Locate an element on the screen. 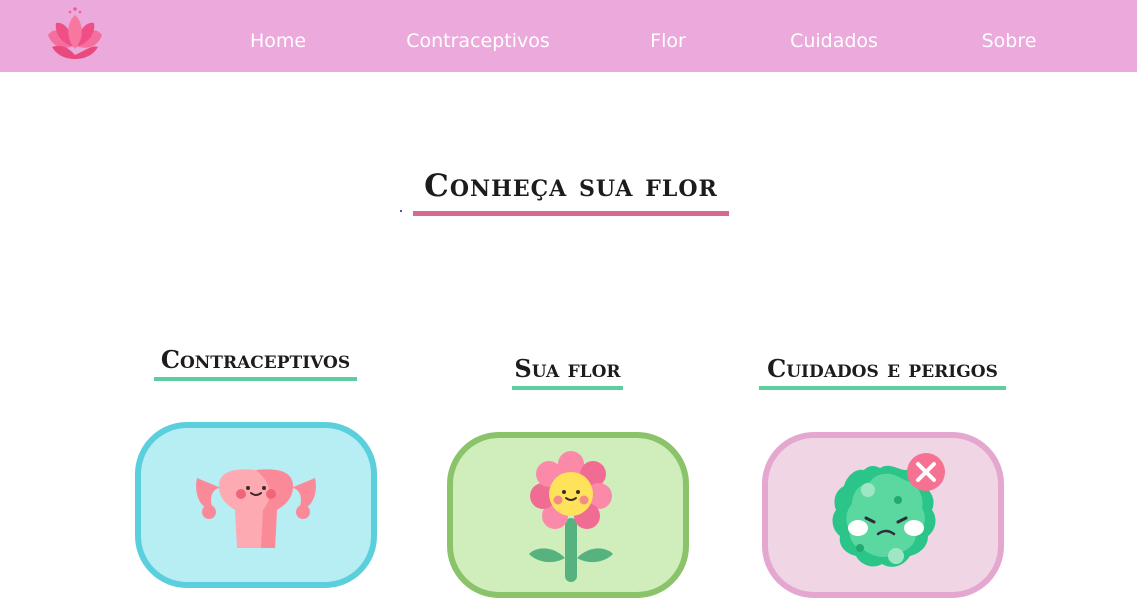  nav-link-contraceptivos: Contraceptivos is located at coordinates (478, 42).